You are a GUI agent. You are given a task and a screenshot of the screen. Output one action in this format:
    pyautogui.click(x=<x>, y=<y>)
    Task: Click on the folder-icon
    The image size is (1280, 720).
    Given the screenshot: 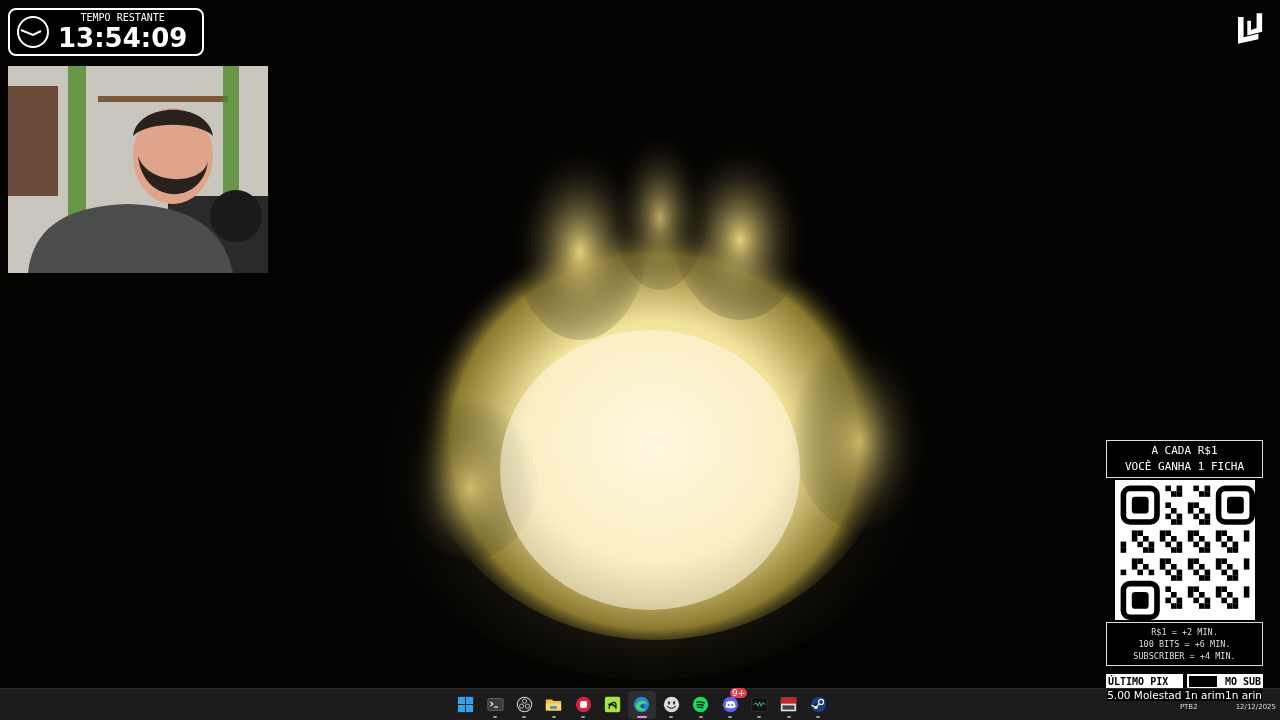 What is the action you would take?
    pyautogui.click(x=554, y=704)
    